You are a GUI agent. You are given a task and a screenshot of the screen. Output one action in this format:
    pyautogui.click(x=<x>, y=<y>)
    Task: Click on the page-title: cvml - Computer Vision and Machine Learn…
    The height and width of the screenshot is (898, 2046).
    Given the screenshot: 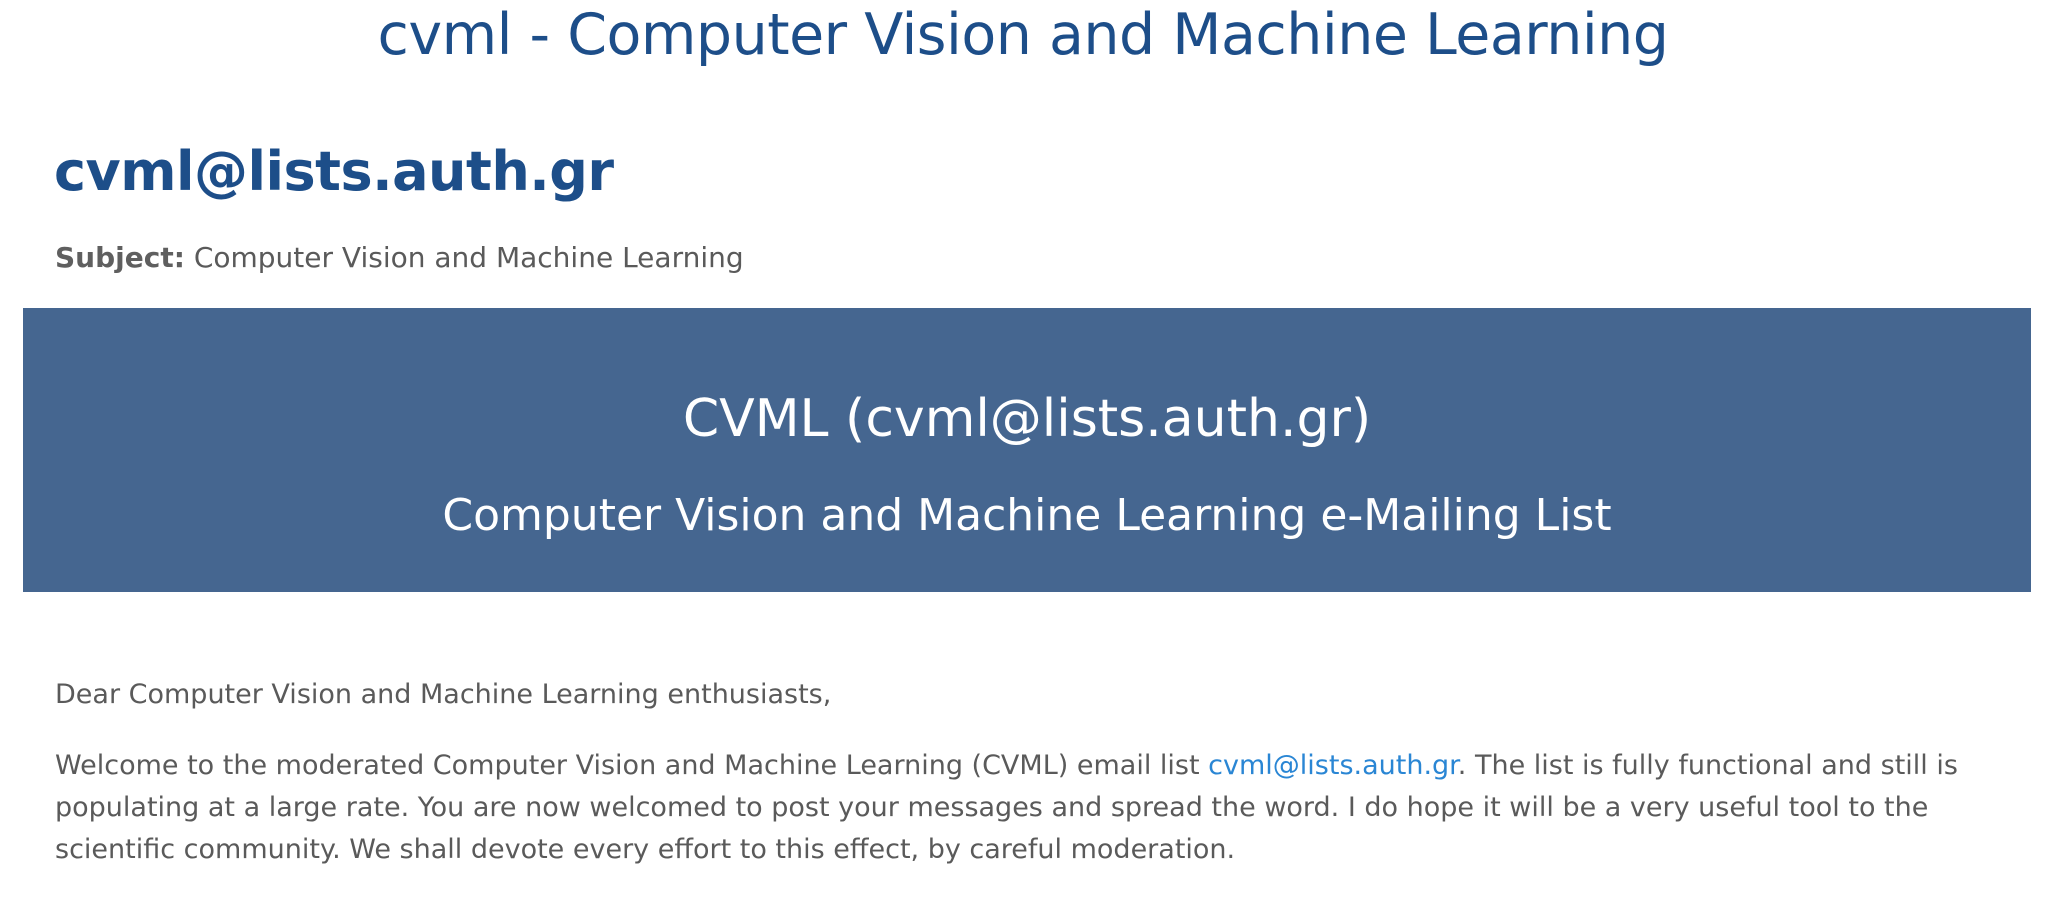 What is the action you would take?
    pyautogui.click(x=1023, y=35)
    